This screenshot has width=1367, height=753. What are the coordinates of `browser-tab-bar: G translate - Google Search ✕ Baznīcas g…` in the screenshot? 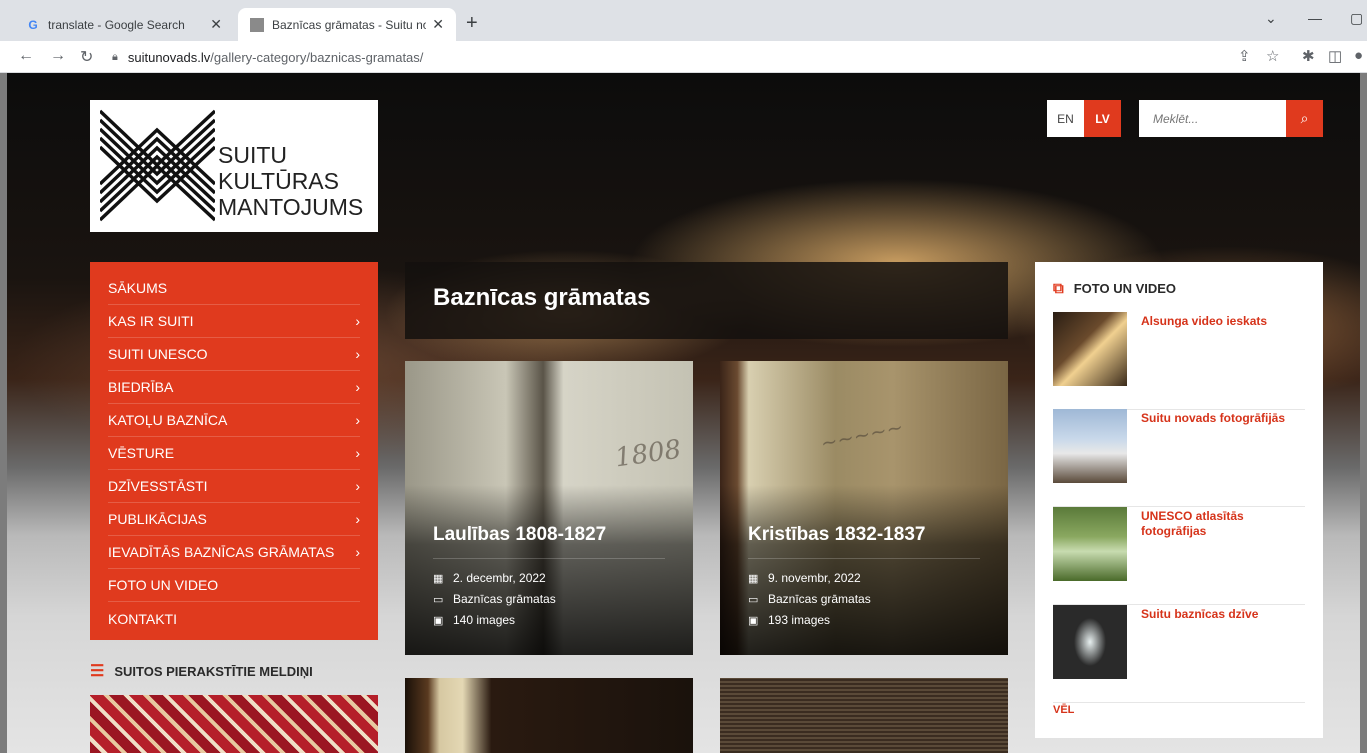 It's located at (683, 20).